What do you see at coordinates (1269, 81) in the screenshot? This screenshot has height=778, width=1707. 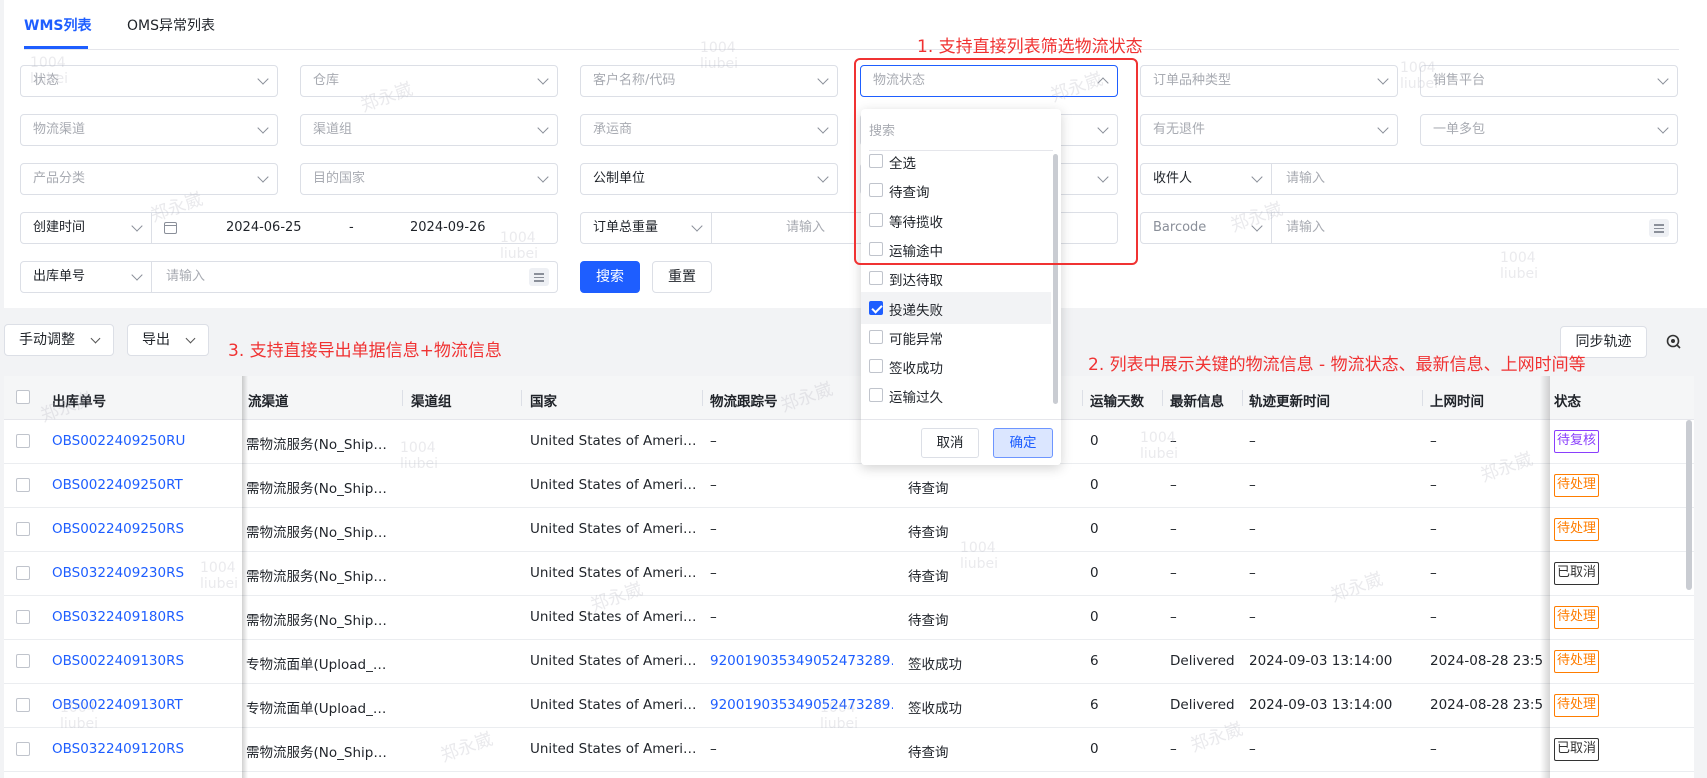 I see `order-type-select: 订单品种类型` at bounding box center [1269, 81].